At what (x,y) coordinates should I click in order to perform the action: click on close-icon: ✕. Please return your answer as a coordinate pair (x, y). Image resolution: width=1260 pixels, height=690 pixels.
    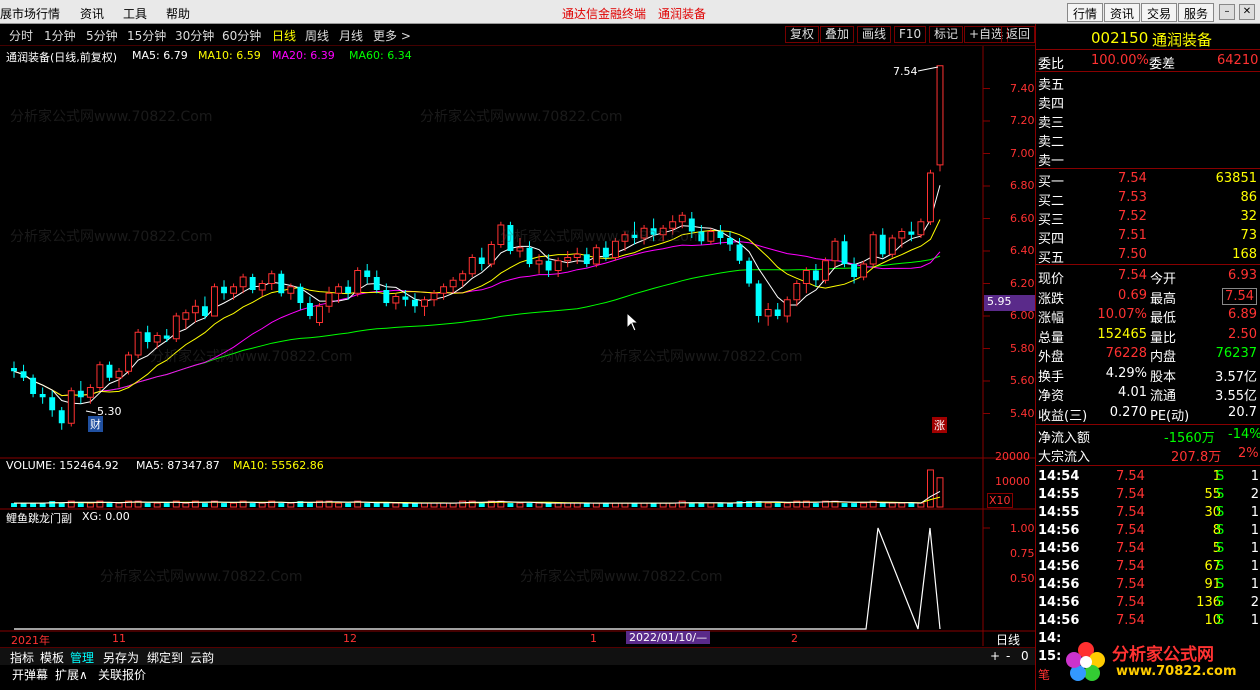
    Looking at the image, I should click on (1247, 12).